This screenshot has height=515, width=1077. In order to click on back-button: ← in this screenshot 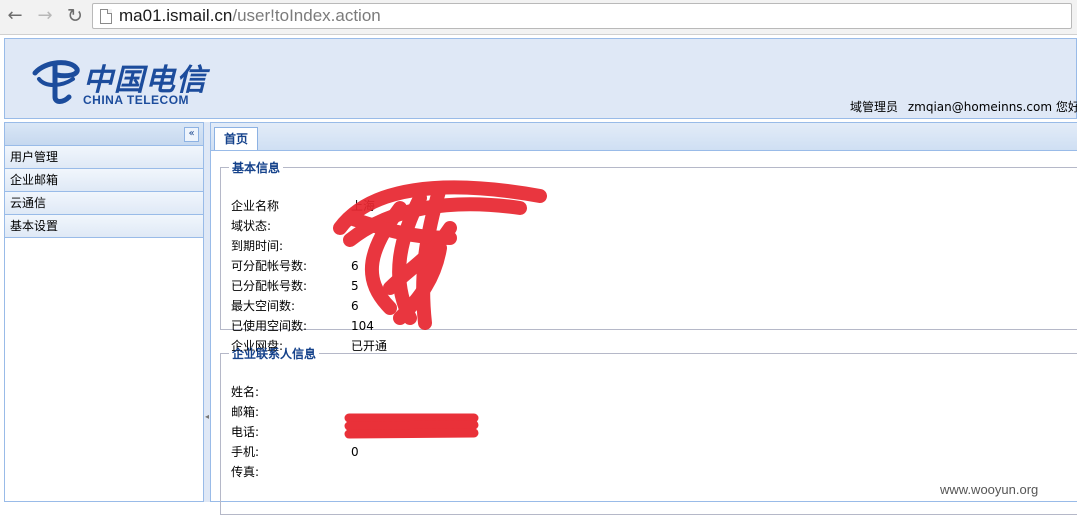, I will do `click(15, 16)`.